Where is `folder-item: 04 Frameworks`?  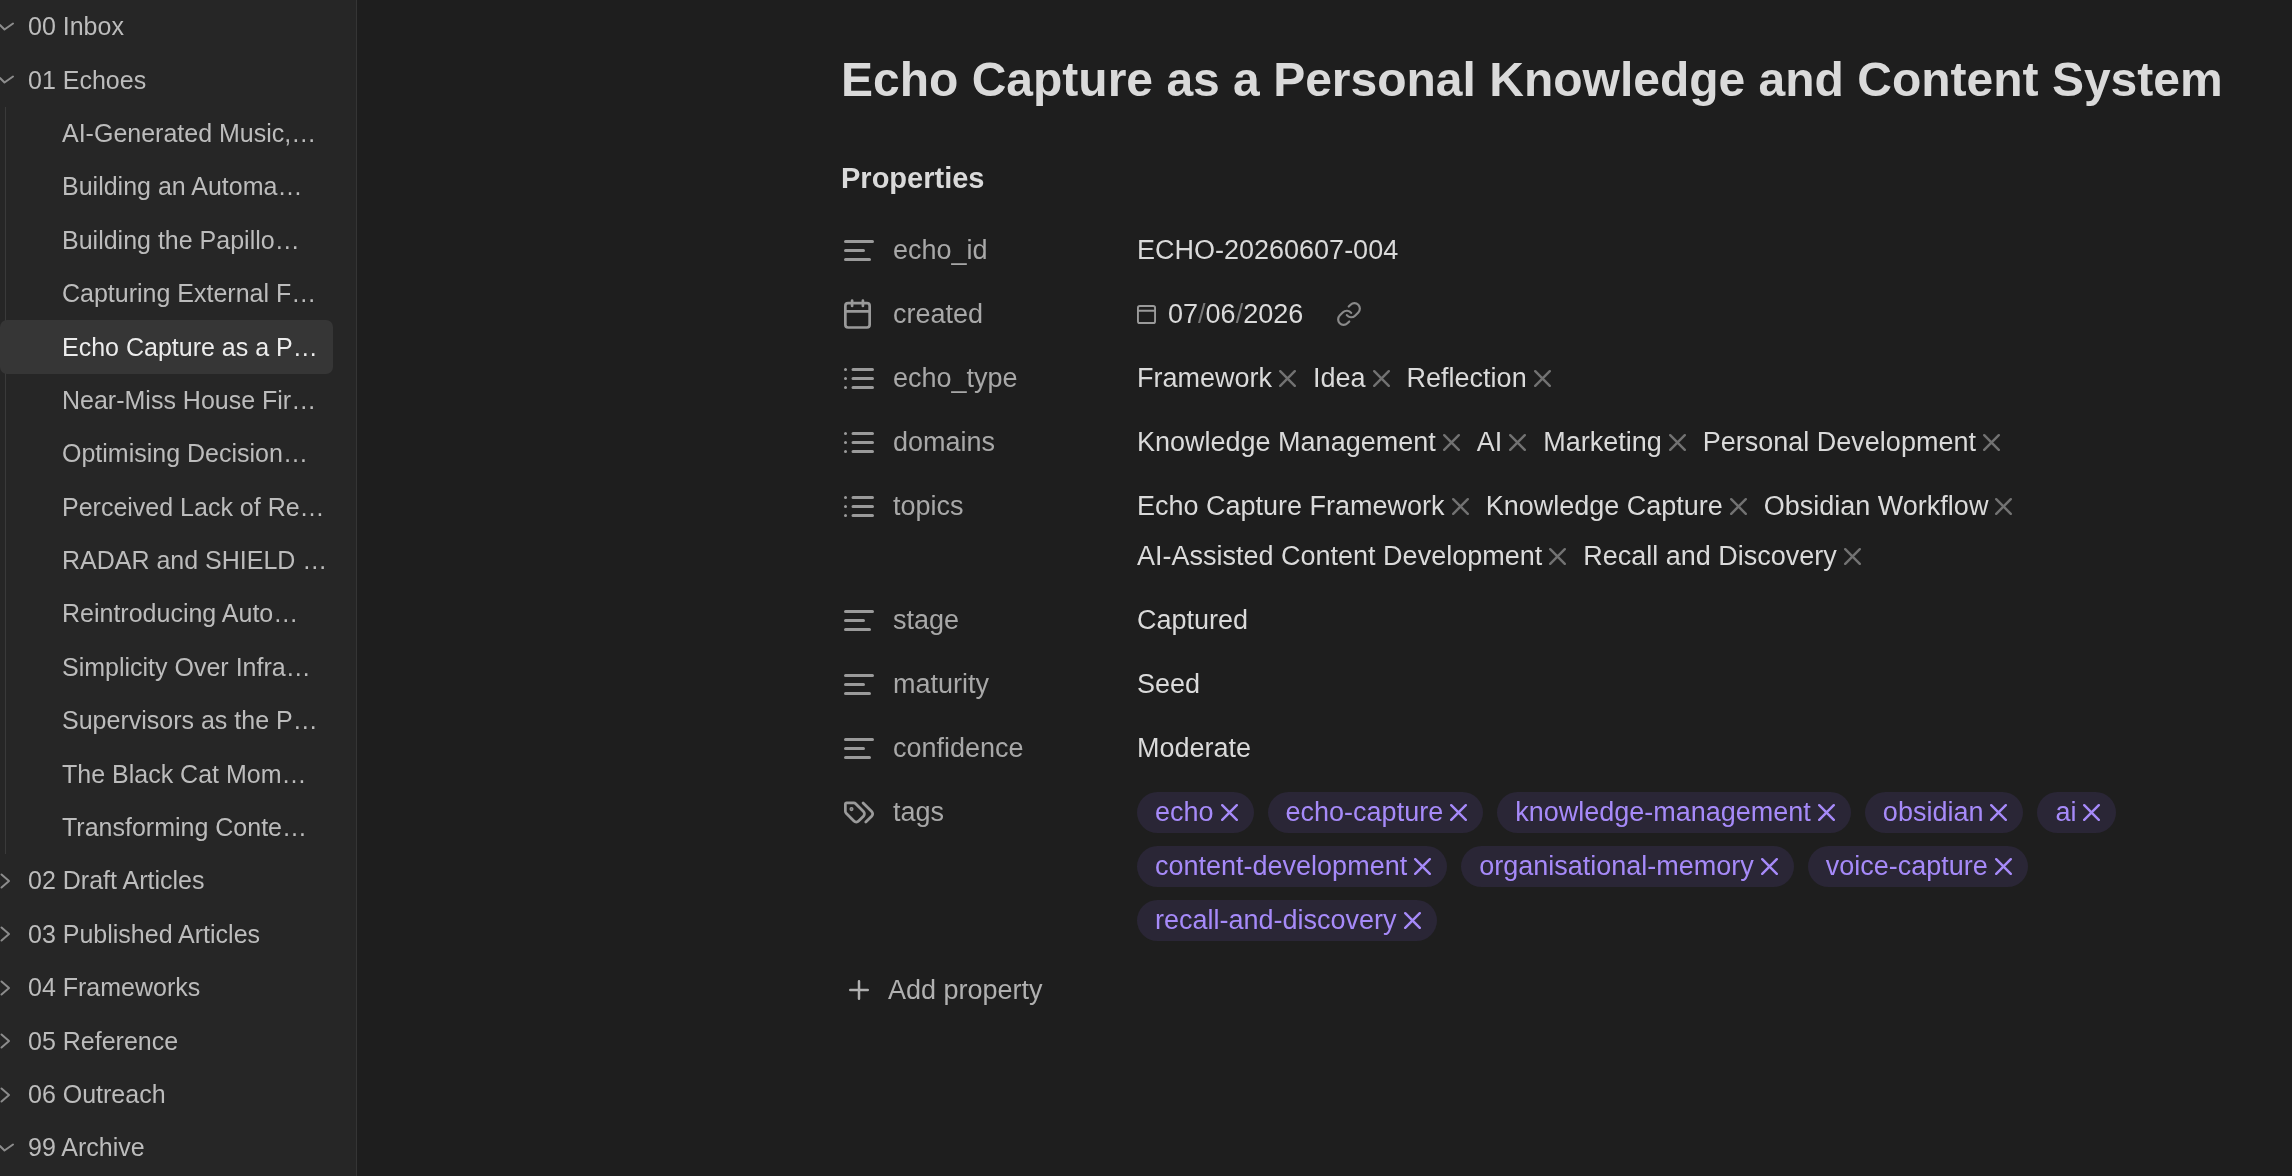 folder-item: 04 Frameworks is located at coordinates (178, 988).